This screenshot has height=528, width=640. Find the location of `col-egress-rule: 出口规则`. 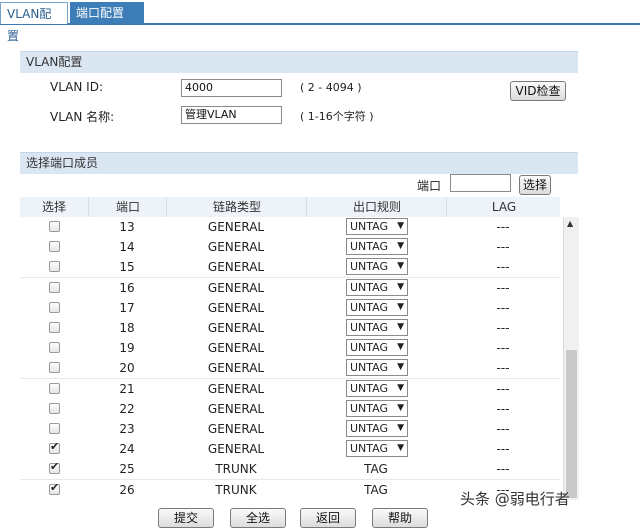

col-egress-rule: 出口规则 is located at coordinates (376, 207).